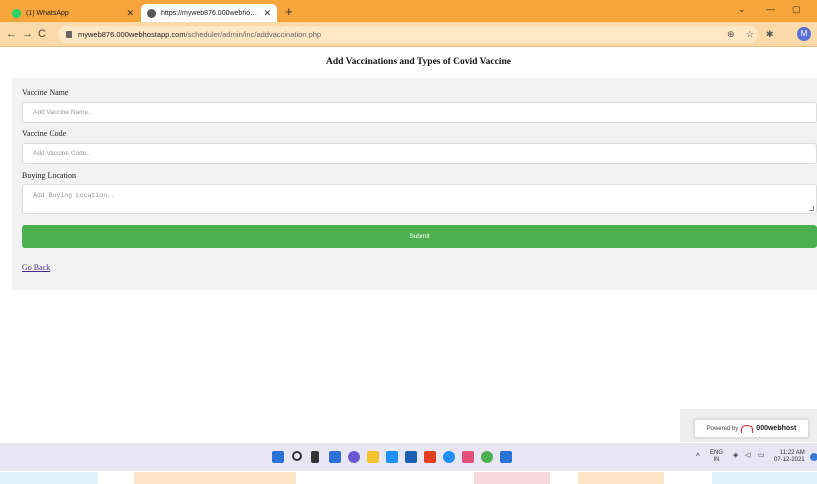 The width and height of the screenshot is (817, 484). I want to click on tab-search-icon: ⌄, so click(742, 9).